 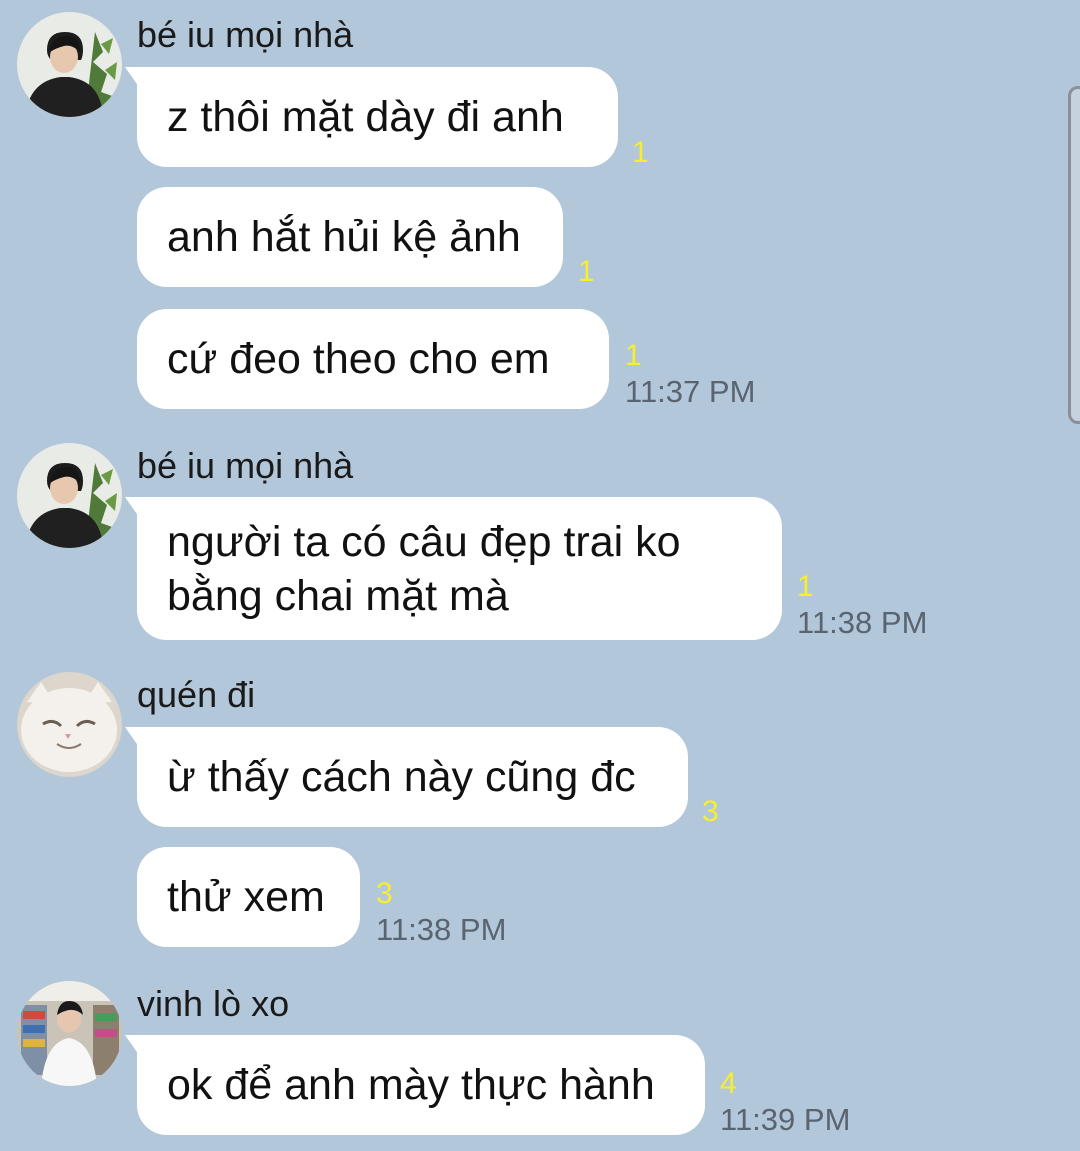 I want to click on message-text: anh hắt hủi kệ ảnh, so click(x=344, y=237).